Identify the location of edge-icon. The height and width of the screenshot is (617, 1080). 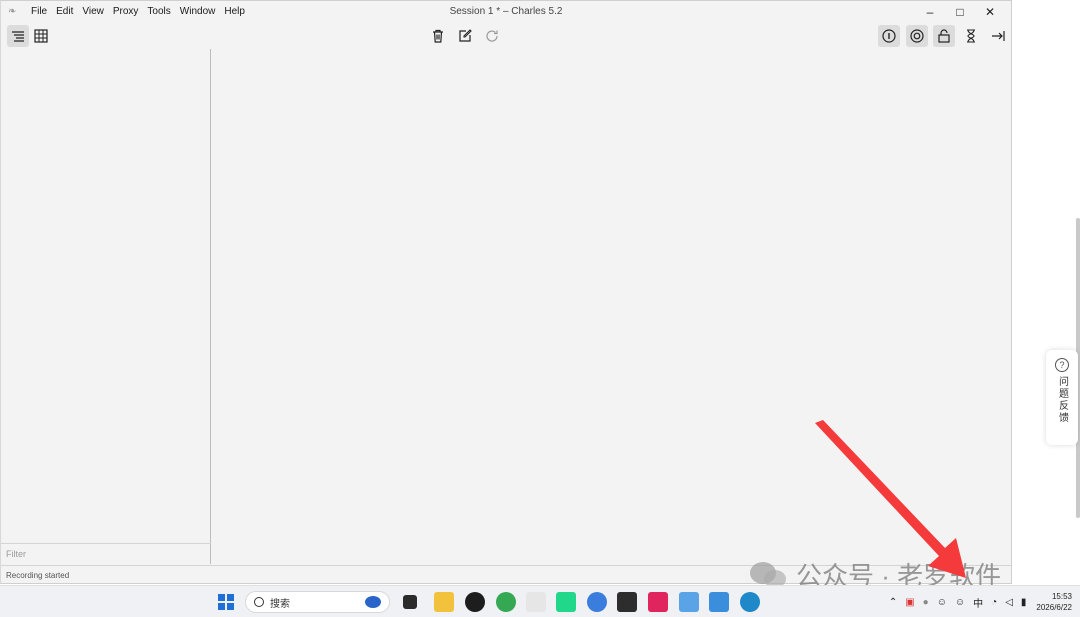
(750, 602).